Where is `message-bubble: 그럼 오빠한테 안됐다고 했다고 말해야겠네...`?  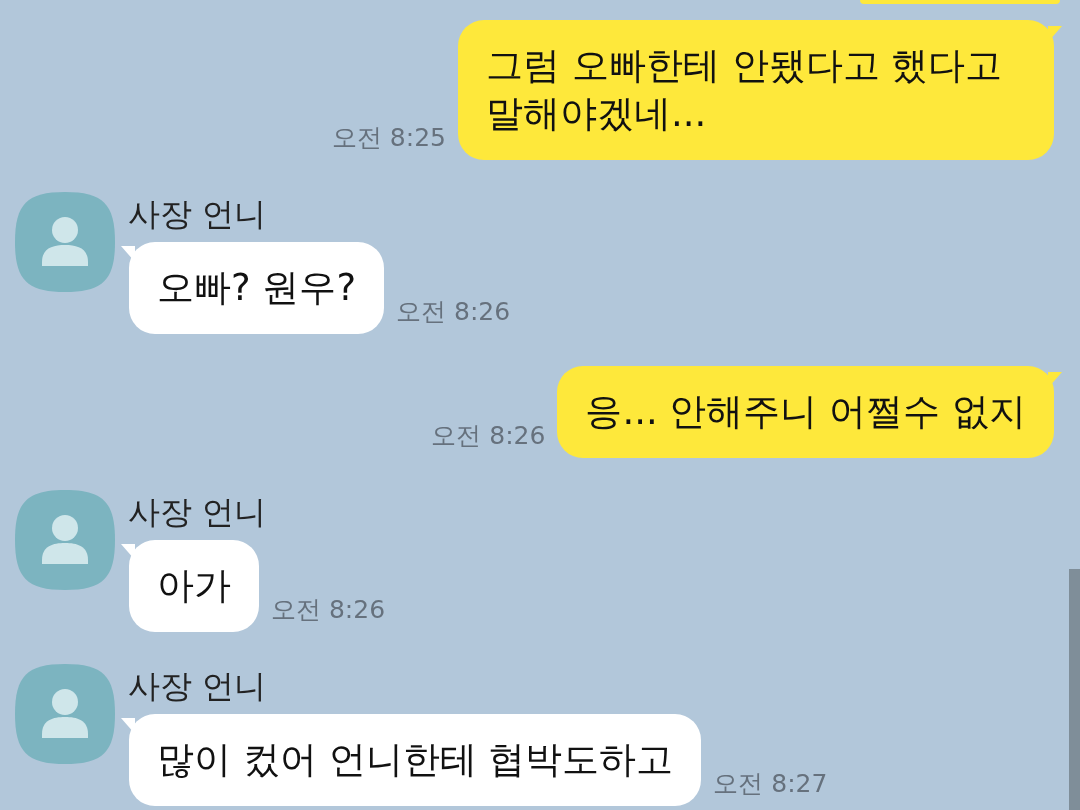 message-bubble: 그럼 오빠한테 안됐다고 했다고 말해야겠네... is located at coordinates (756, 90).